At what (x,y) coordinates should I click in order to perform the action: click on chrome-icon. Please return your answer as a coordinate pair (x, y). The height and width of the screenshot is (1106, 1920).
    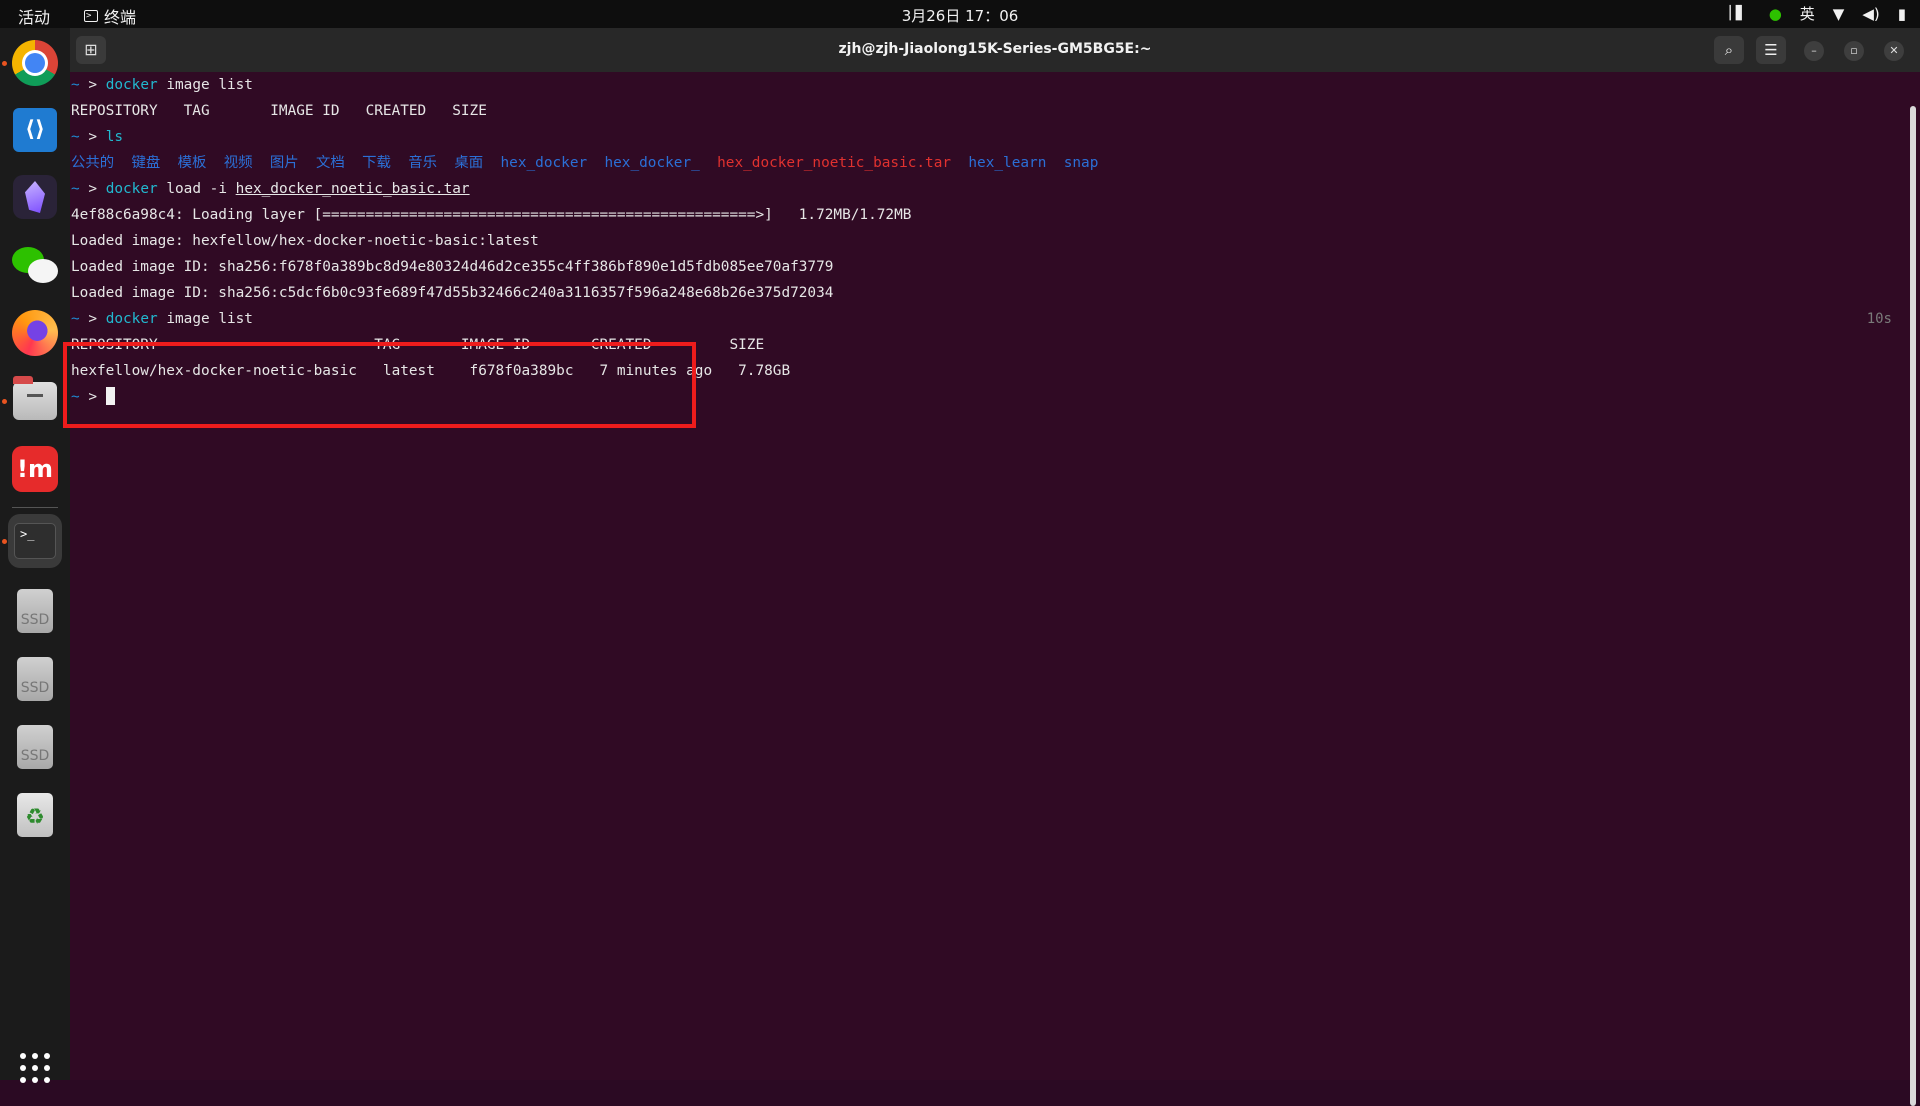
    Looking at the image, I should click on (35, 63).